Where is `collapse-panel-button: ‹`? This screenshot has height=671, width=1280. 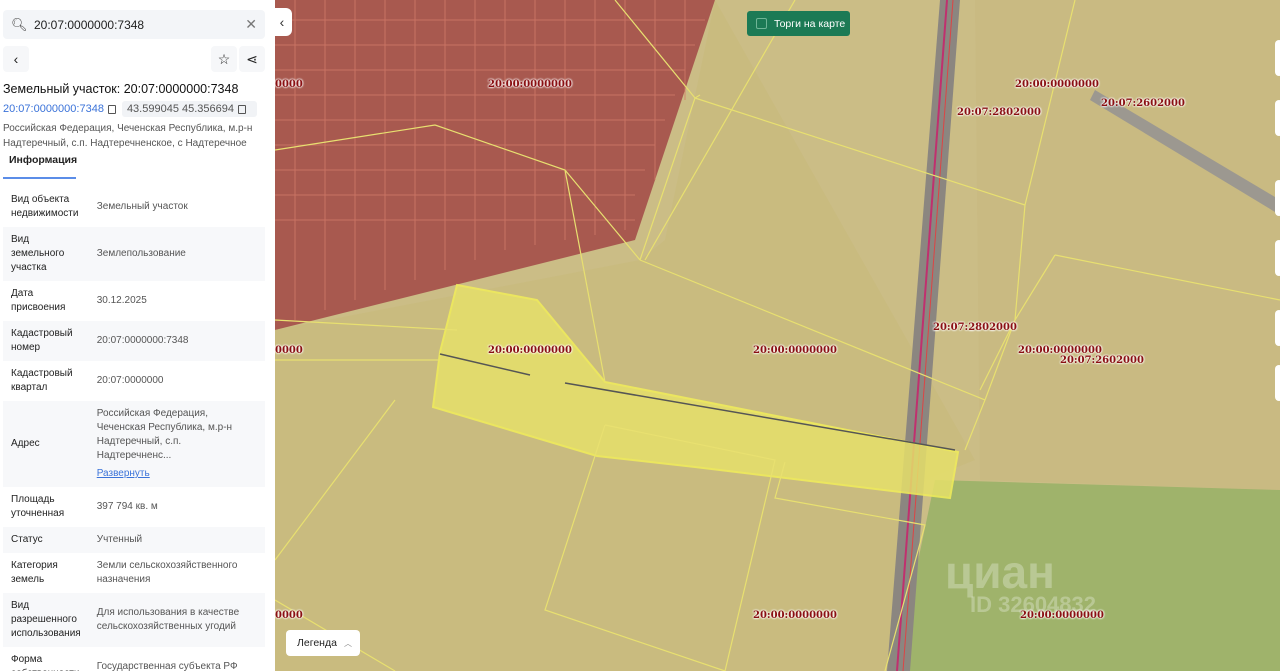 collapse-panel-button: ‹ is located at coordinates (282, 22).